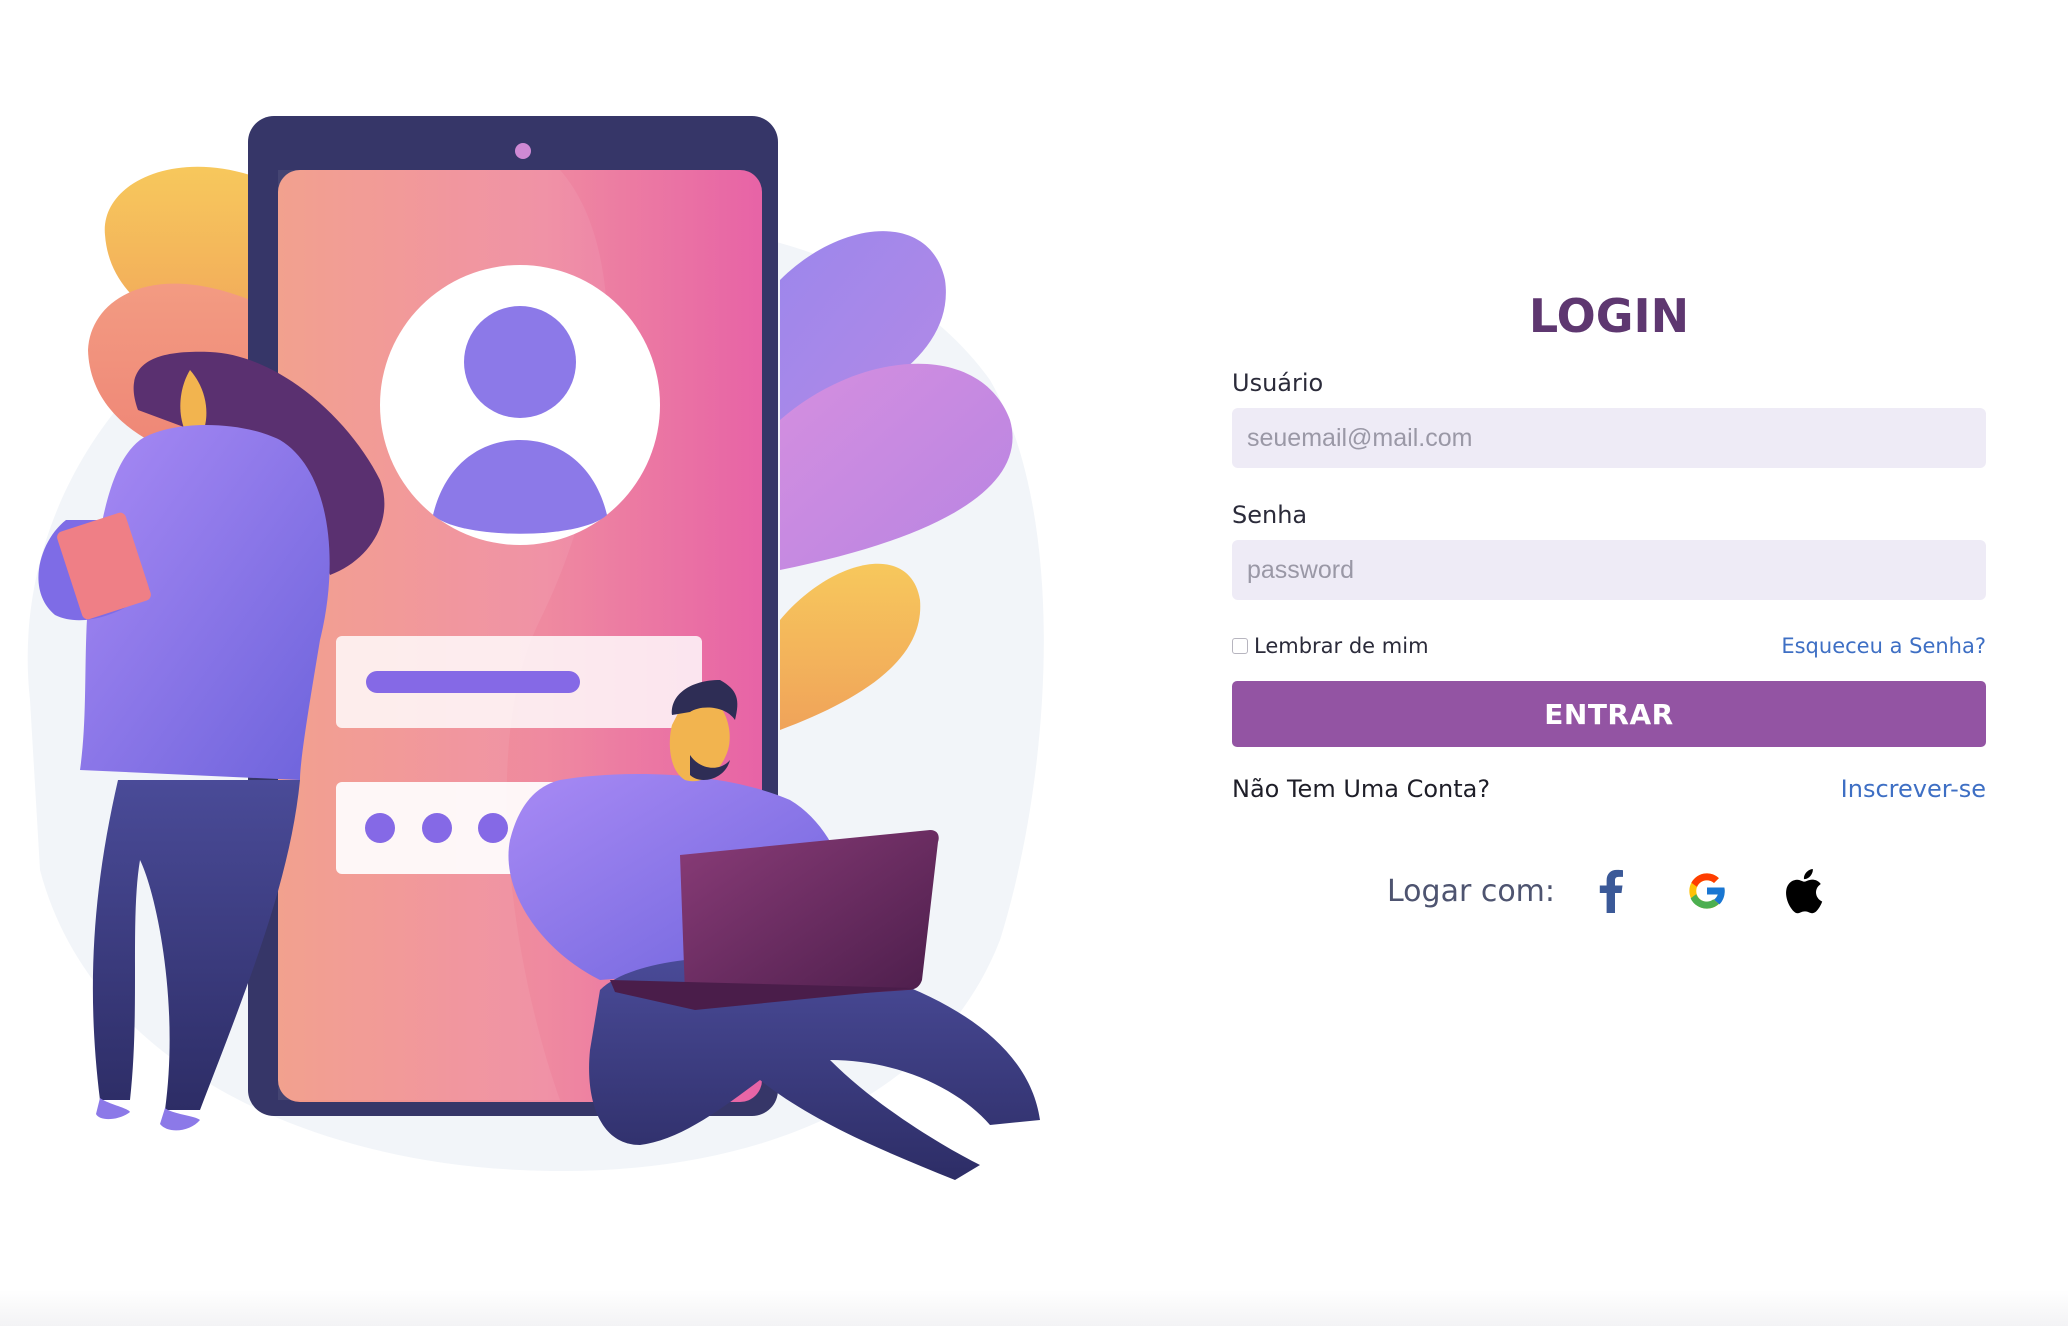  I want to click on password-input, so click(1609, 570).